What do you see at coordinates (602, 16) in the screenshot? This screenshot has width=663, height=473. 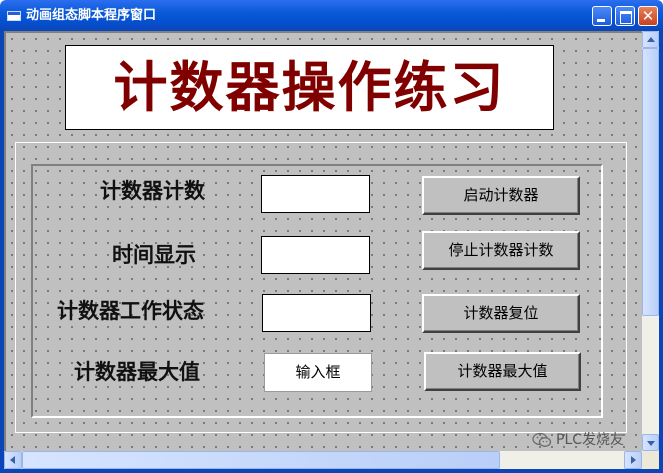 I see `minimize-button` at bounding box center [602, 16].